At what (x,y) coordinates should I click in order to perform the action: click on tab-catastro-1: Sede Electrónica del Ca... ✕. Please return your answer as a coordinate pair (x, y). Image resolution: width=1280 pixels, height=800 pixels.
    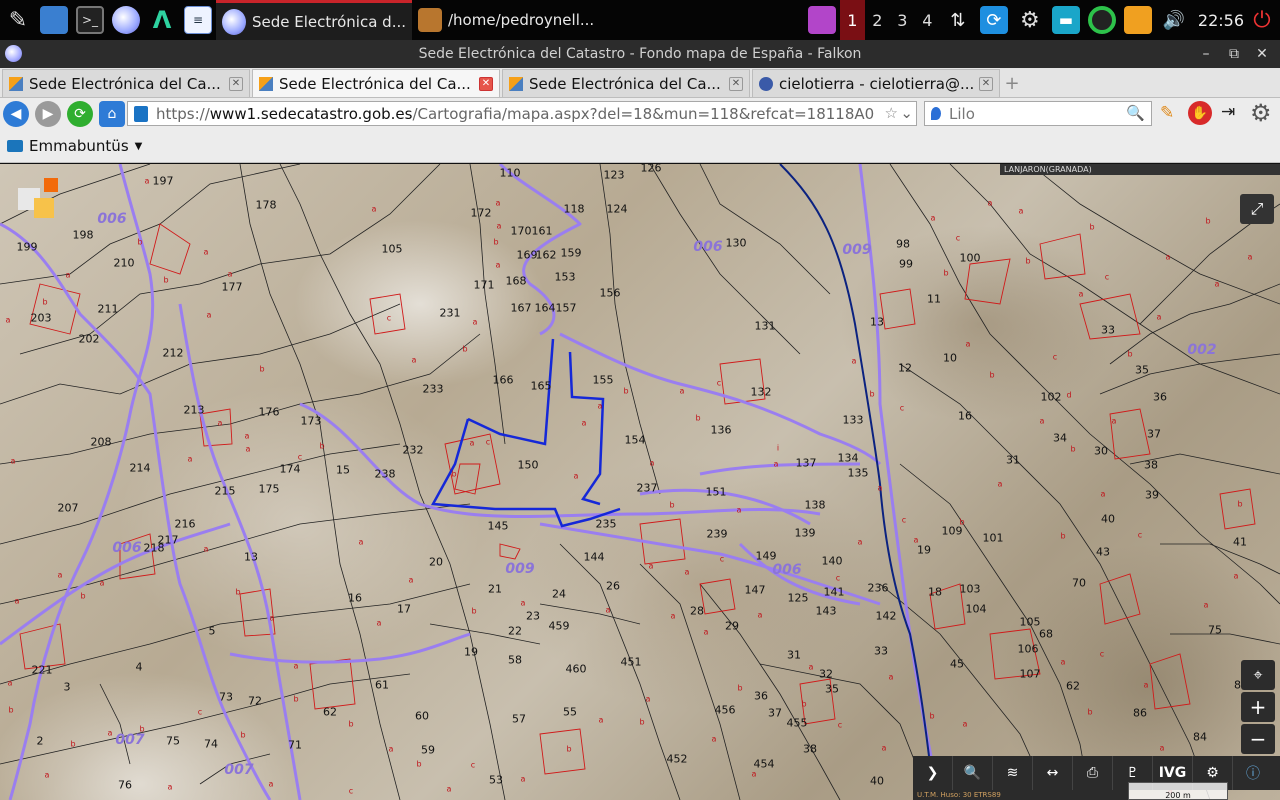
    Looking at the image, I should click on (126, 83).